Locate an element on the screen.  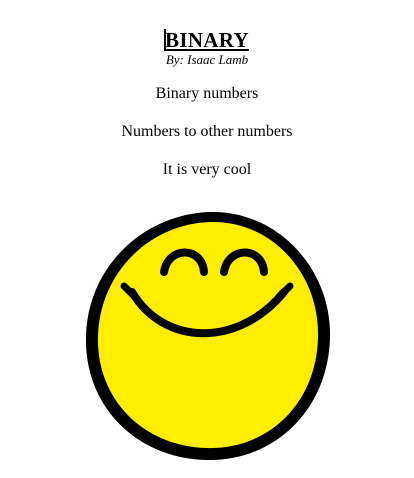
body-line-3: It is very cool is located at coordinates (207, 169).